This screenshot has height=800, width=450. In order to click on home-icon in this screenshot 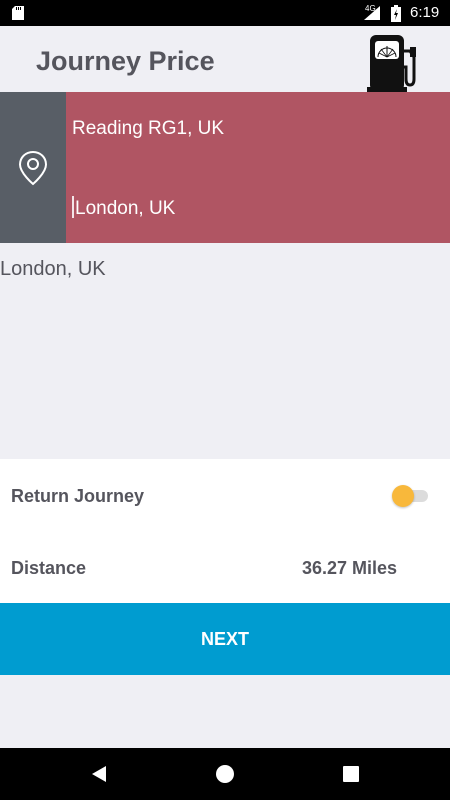, I will do `click(225, 774)`.